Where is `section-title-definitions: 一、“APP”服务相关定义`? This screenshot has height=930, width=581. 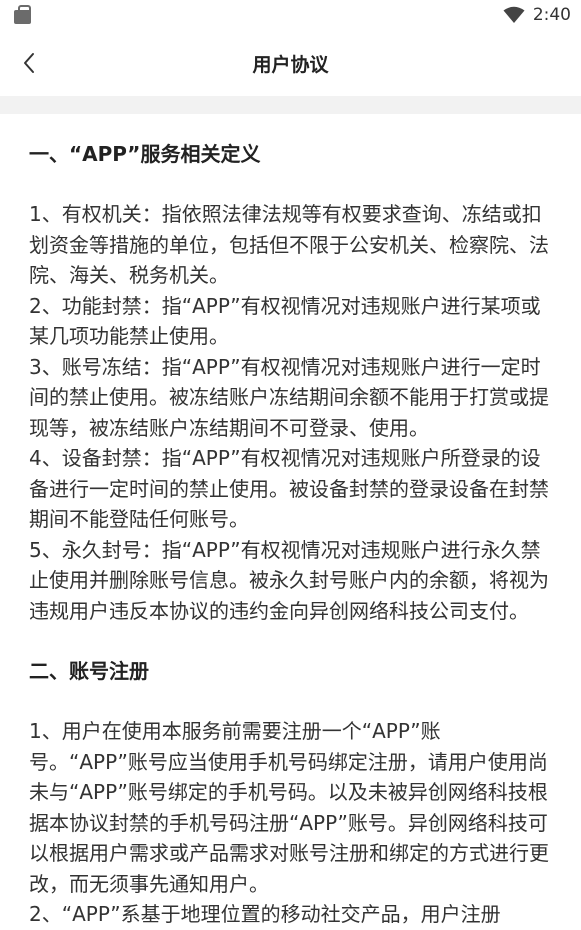
section-title-definitions: 一、“APP”服务相关定义 is located at coordinates (145, 154).